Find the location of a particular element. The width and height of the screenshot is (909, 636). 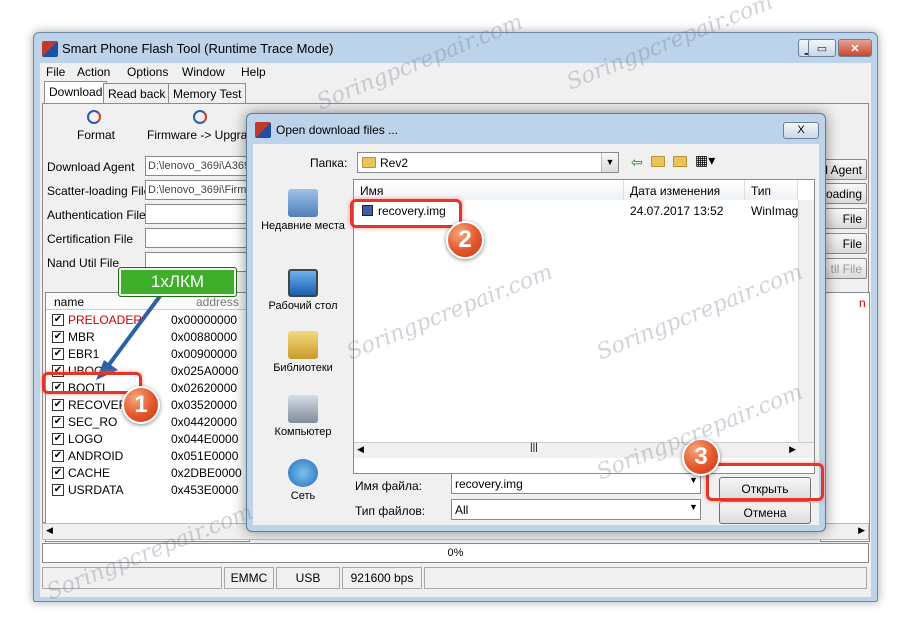

step-badge-1: 1 is located at coordinates (141, 405).